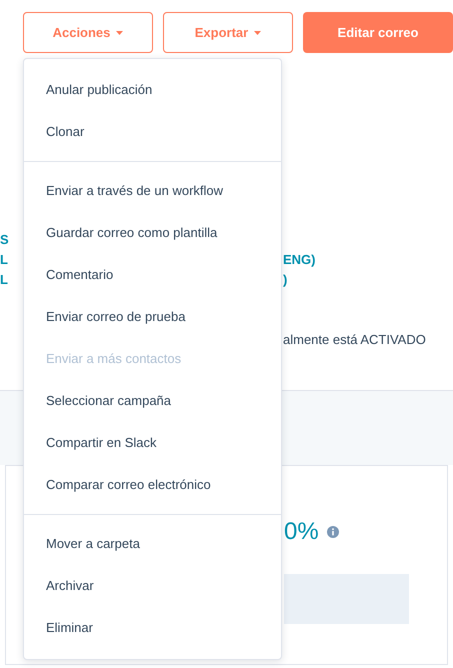  I want to click on menu-item: Guardar correo como plantilla, so click(152, 233).